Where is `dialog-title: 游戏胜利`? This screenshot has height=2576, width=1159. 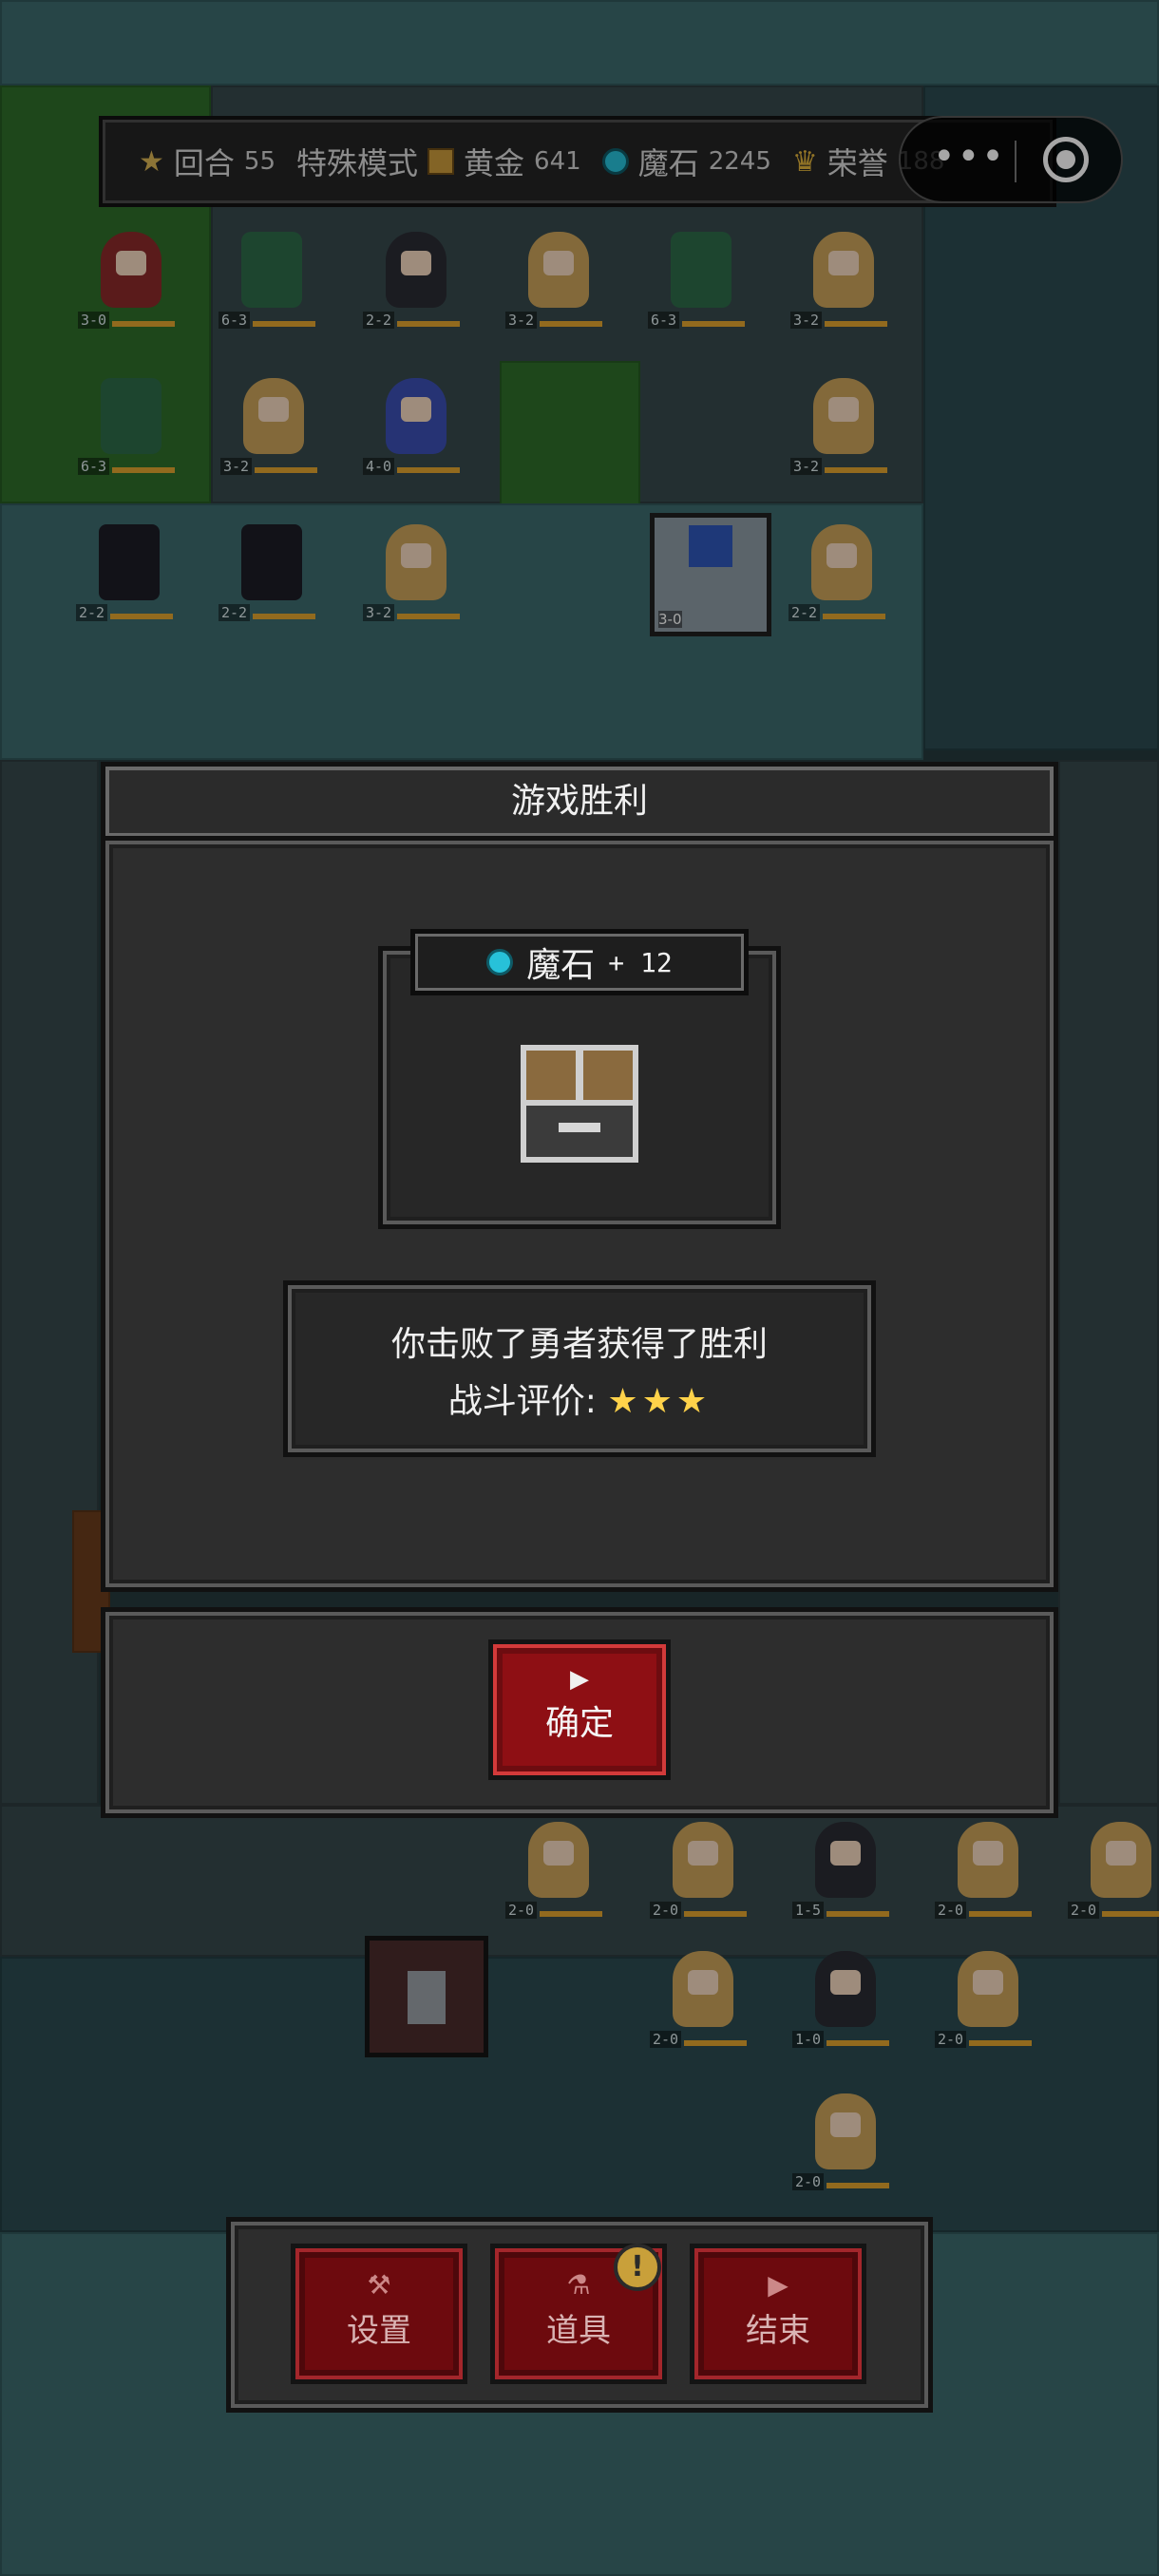
dialog-title: 游戏胜利 is located at coordinates (579, 802).